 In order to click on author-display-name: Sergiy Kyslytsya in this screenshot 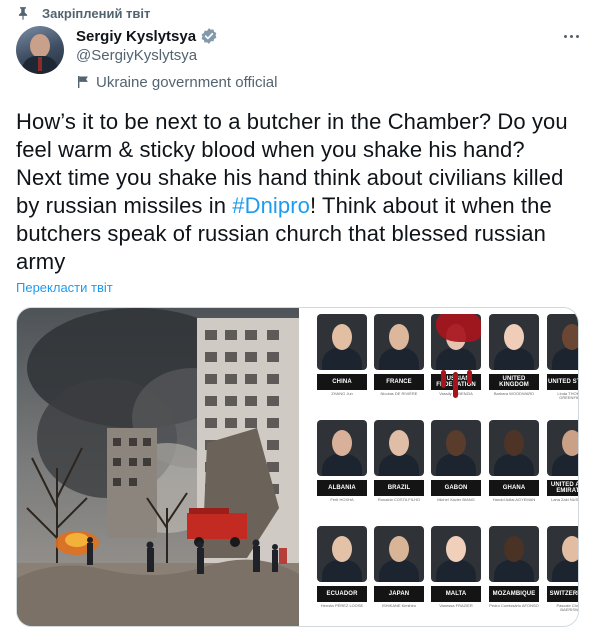, I will do `click(136, 36)`.